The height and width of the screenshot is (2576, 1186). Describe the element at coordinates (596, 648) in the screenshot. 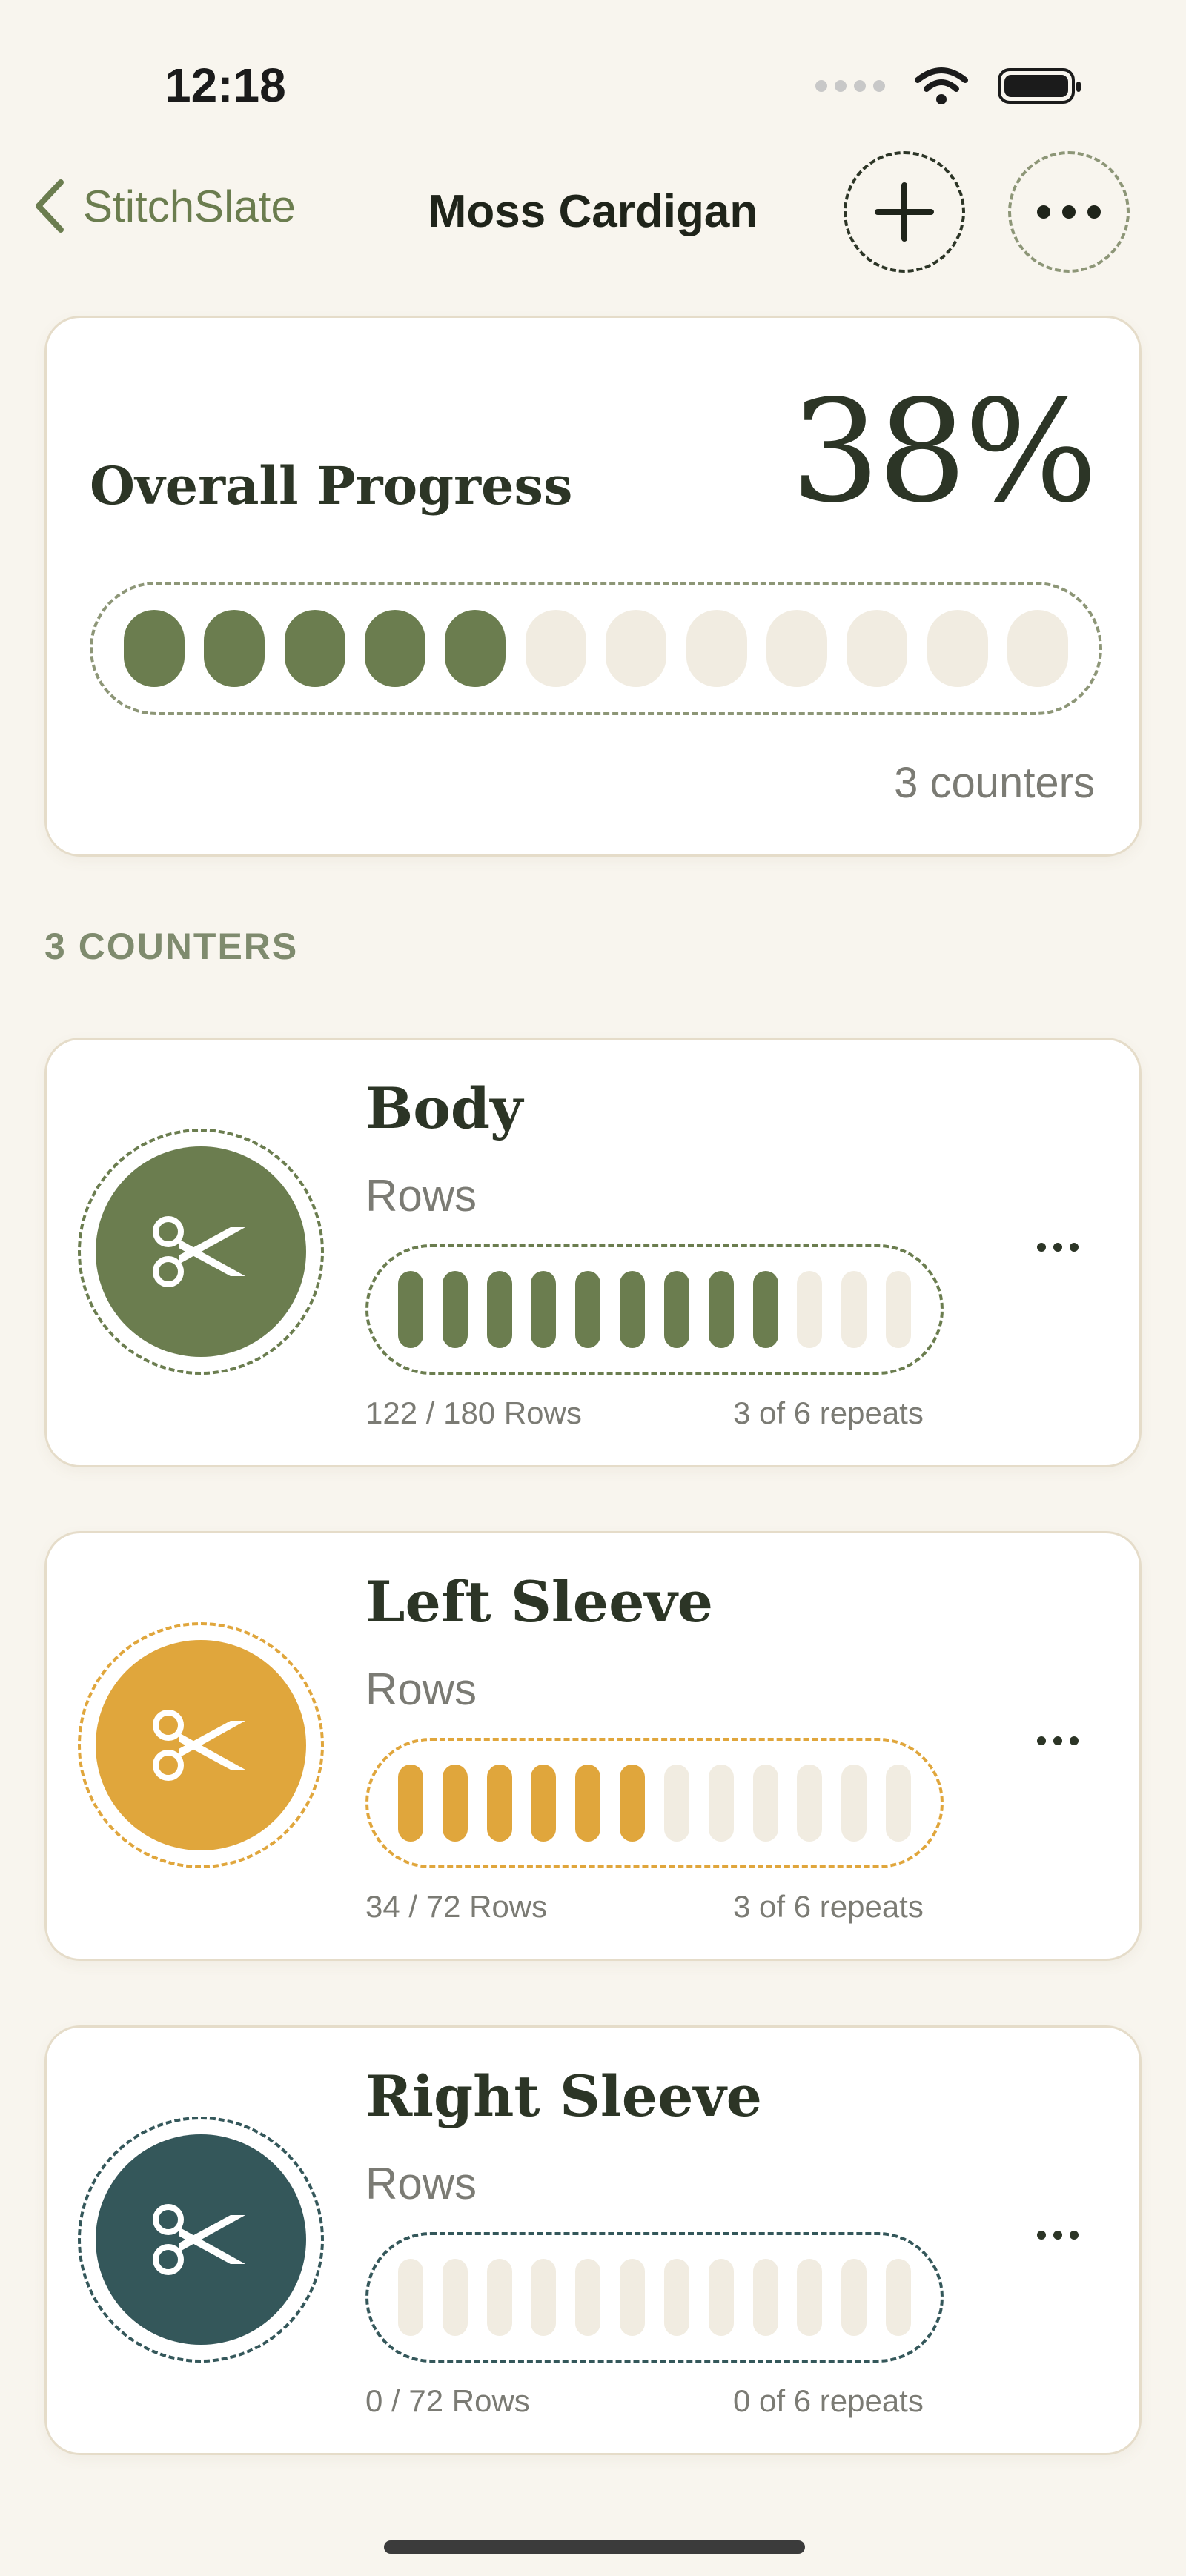

I see `overall-progress-bar` at that location.